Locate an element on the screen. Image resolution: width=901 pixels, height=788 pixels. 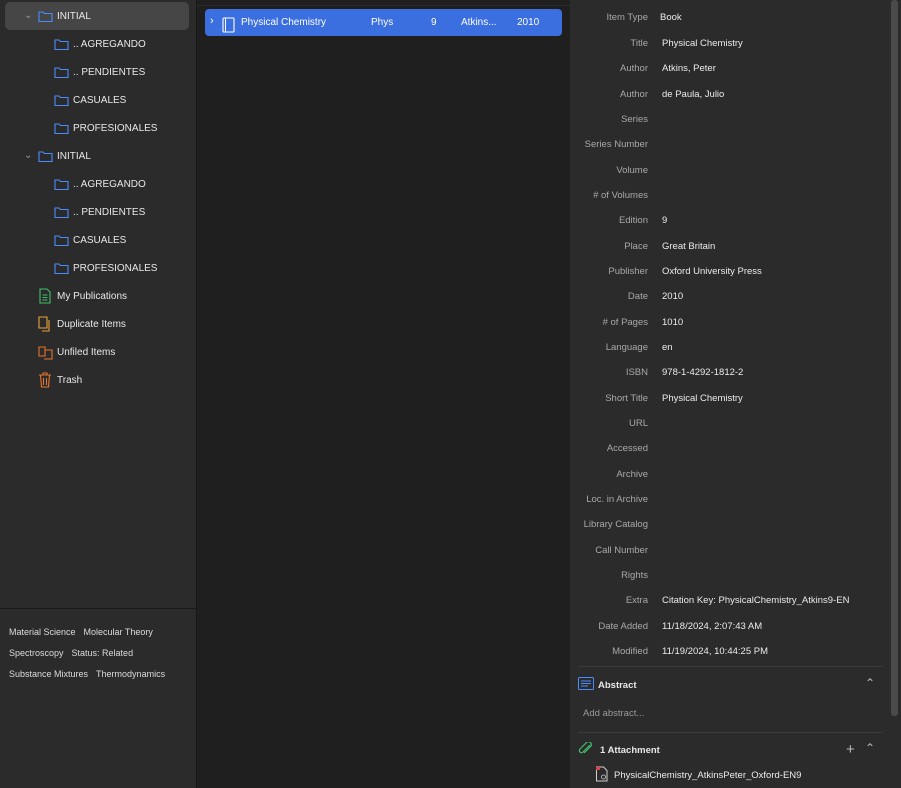
collection-agregando-1: .. AGREGANDO is located at coordinates (98, 44).